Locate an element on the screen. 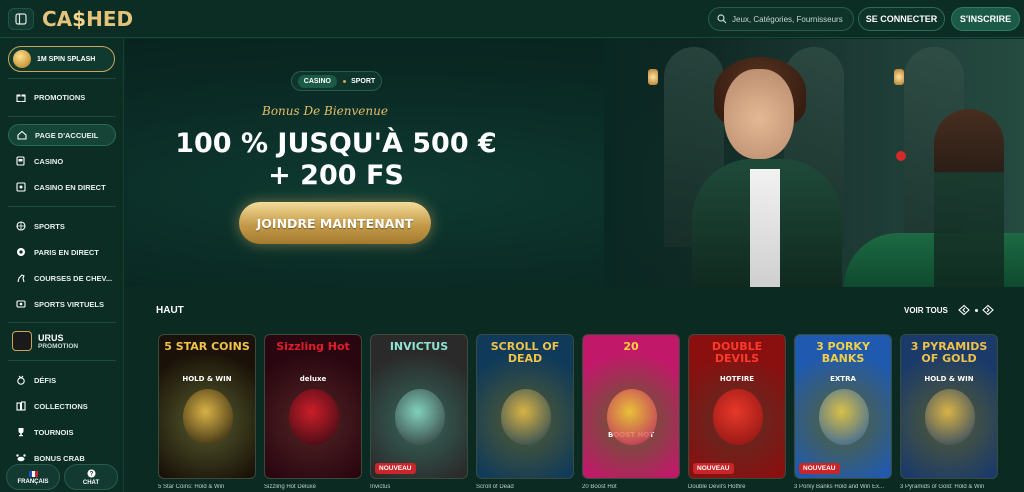  game-card: 20BOOST HOT is located at coordinates (631, 406).